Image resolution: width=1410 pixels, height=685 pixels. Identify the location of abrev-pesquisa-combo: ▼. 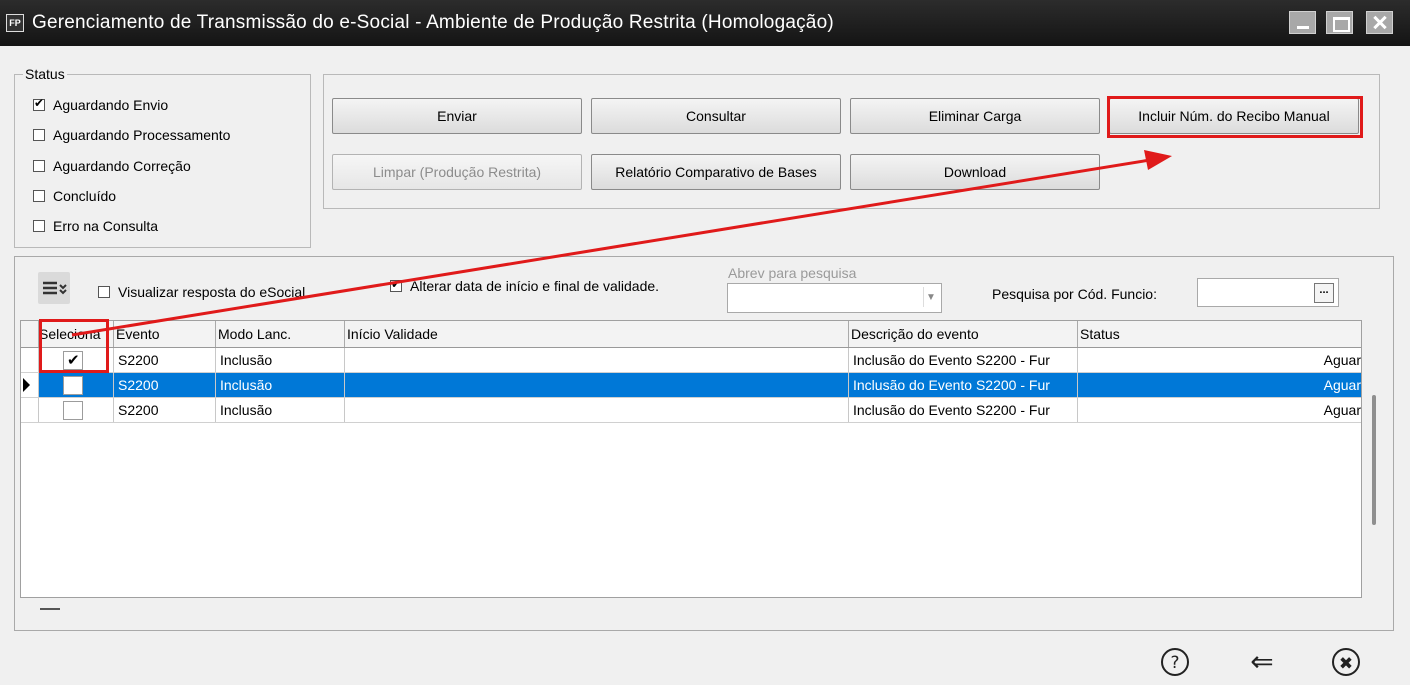
(834, 298).